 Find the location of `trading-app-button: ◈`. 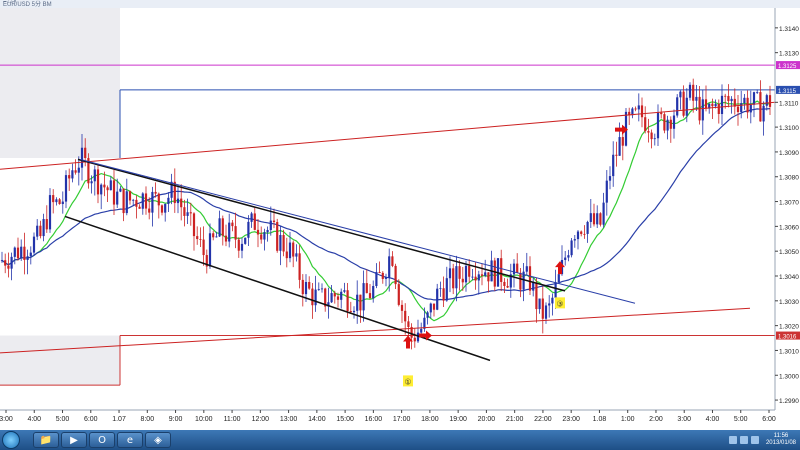

trading-app-button: ◈ is located at coordinates (158, 440).